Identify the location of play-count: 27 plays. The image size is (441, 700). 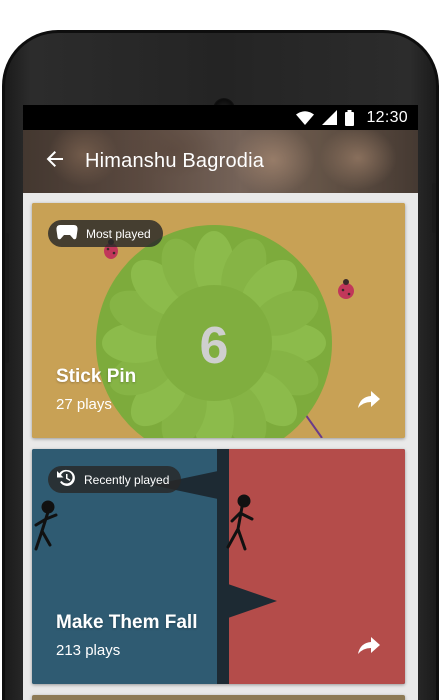
(84, 404).